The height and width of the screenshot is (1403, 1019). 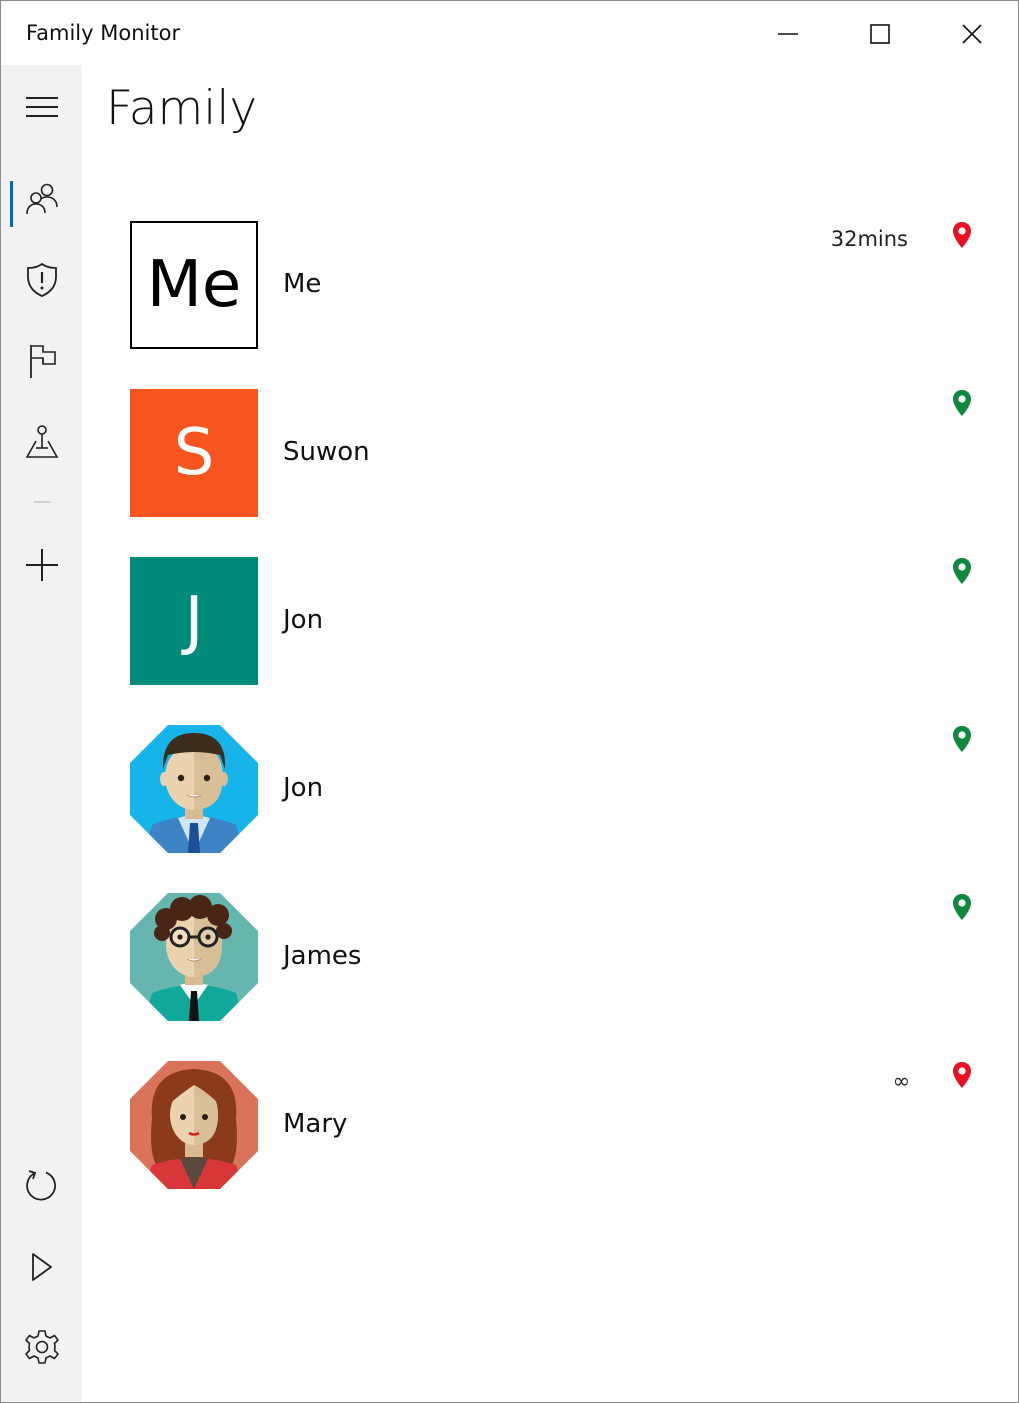 I want to click on woman-red-hair-avatar-icon, so click(x=194, y=1125).